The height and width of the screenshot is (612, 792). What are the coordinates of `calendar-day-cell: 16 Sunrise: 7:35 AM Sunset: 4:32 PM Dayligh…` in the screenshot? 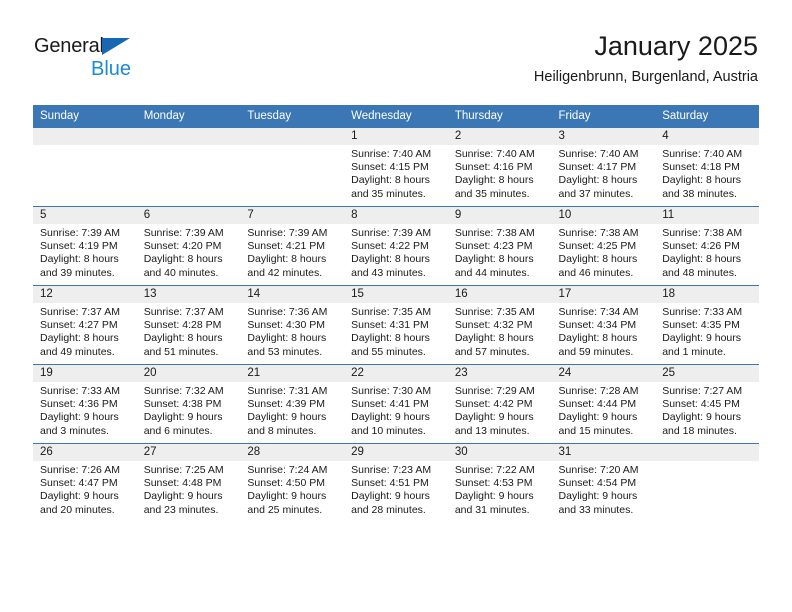 It's located at (499, 325).